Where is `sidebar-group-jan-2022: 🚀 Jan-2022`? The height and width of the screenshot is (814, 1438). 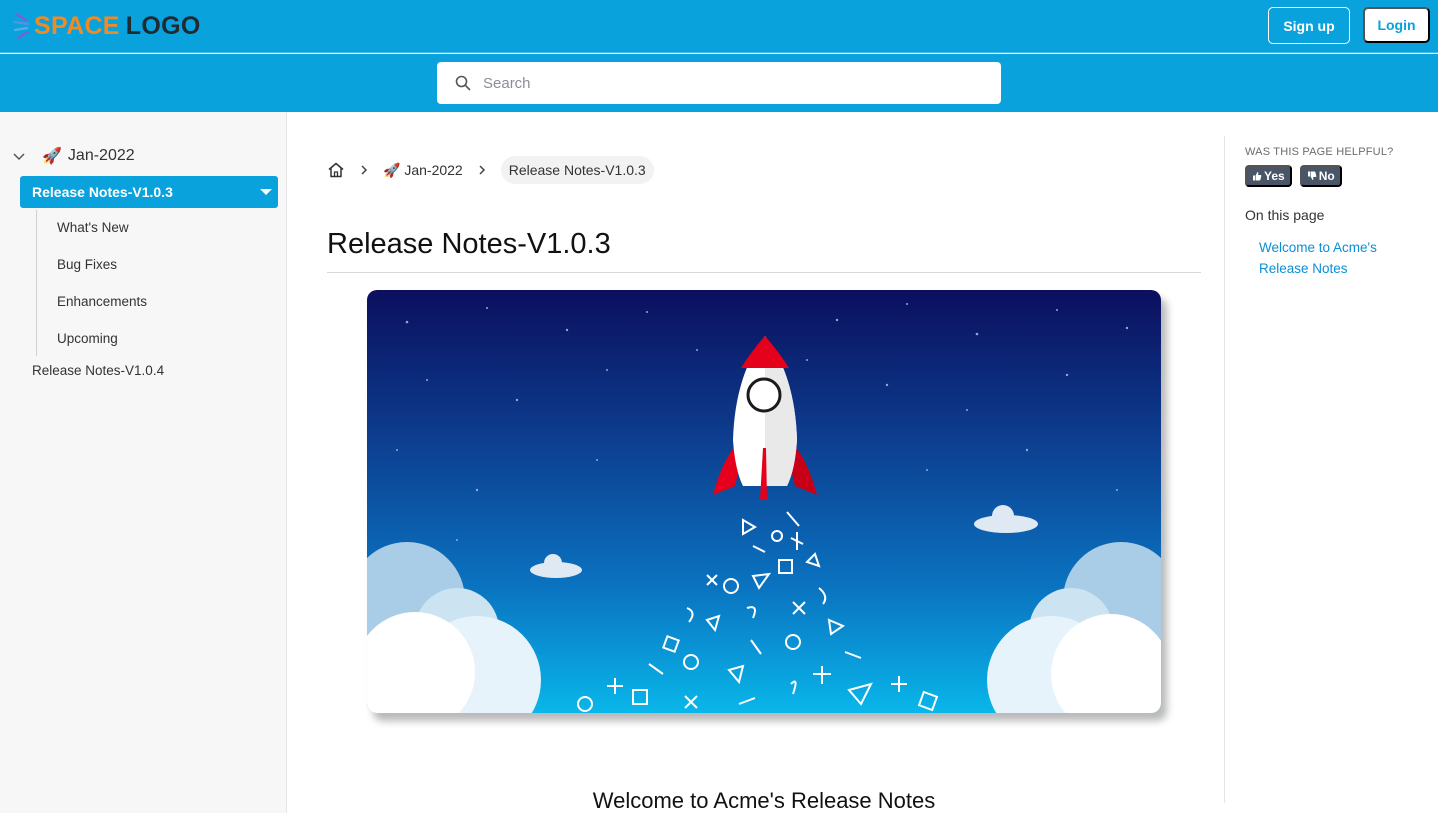 sidebar-group-jan-2022: 🚀 Jan-2022 is located at coordinates (73, 156).